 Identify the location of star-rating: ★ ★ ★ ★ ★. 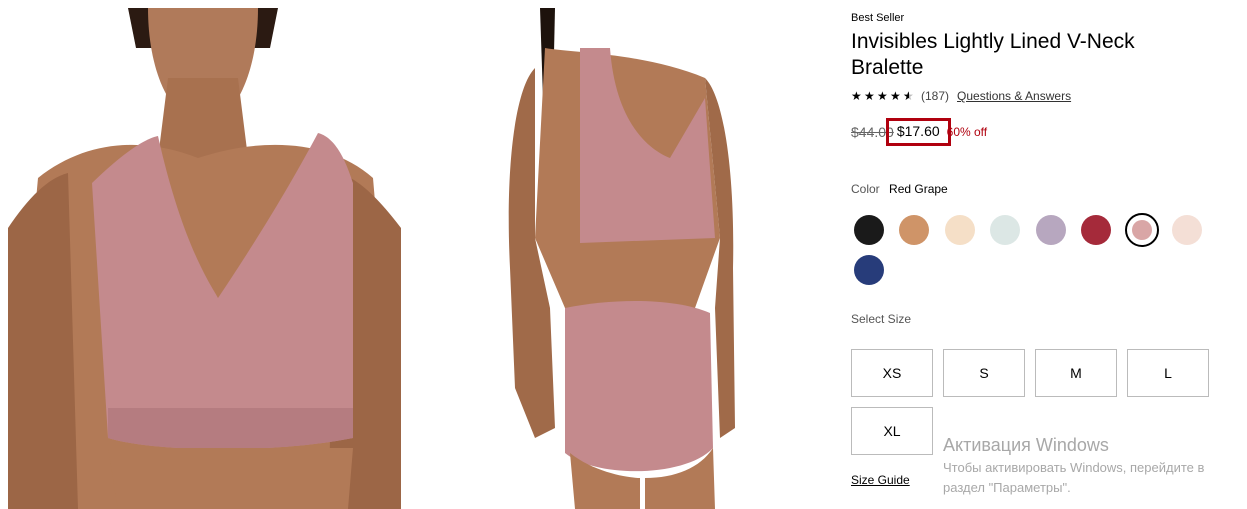
(883, 96).